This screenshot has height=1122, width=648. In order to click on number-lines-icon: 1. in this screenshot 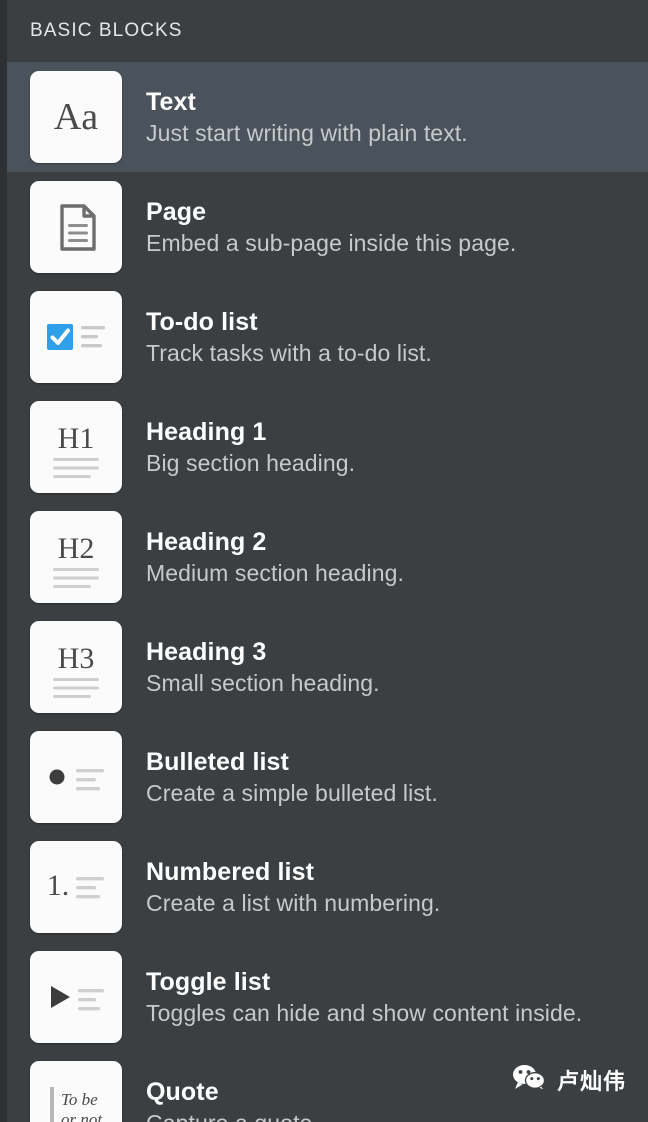, I will do `click(76, 887)`.